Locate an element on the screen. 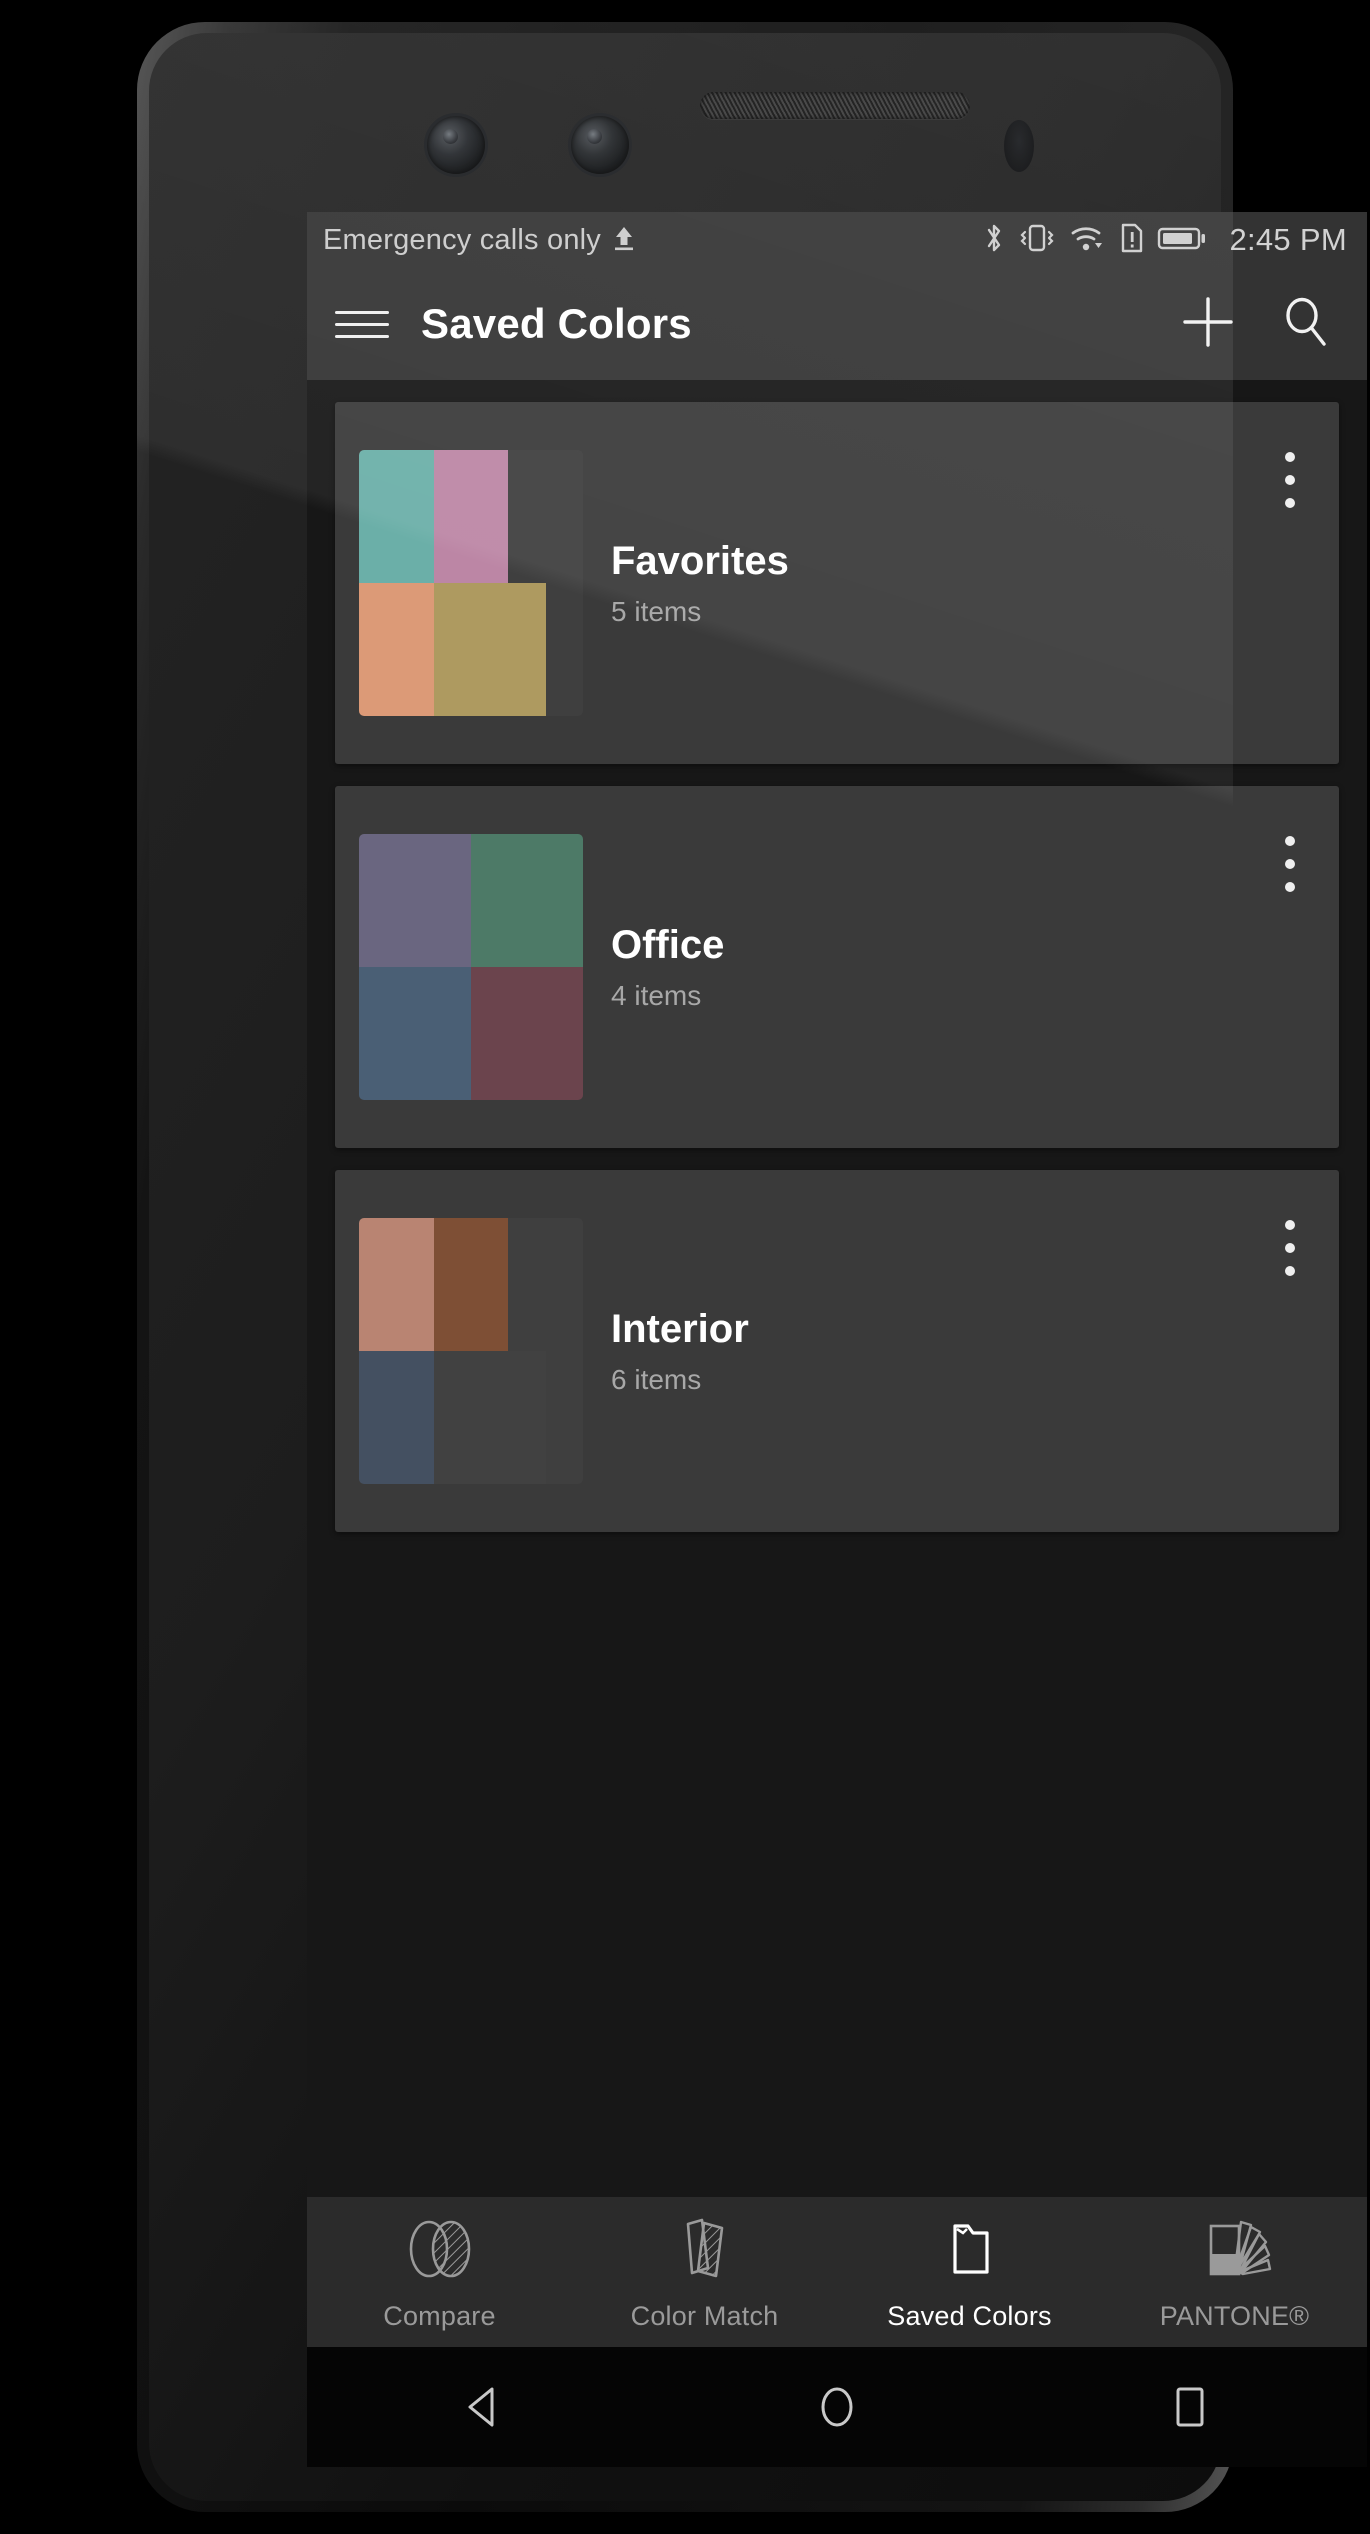  folder-card-office: Office 4 items is located at coordinates (837, 967).